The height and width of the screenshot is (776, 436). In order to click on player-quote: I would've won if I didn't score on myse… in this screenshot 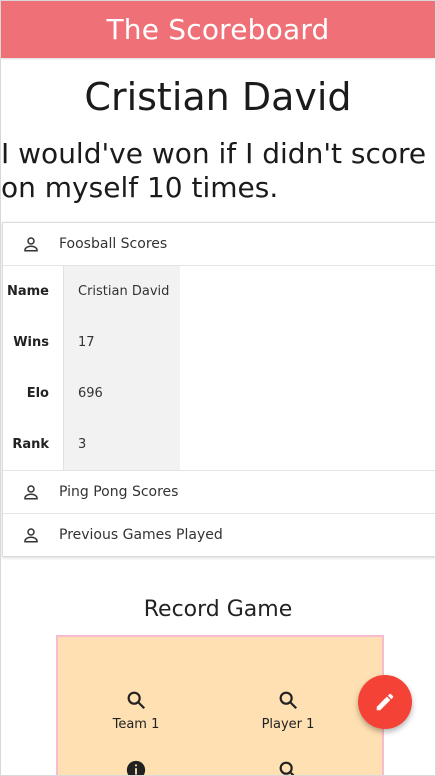, I will do `click(214, 170)`.